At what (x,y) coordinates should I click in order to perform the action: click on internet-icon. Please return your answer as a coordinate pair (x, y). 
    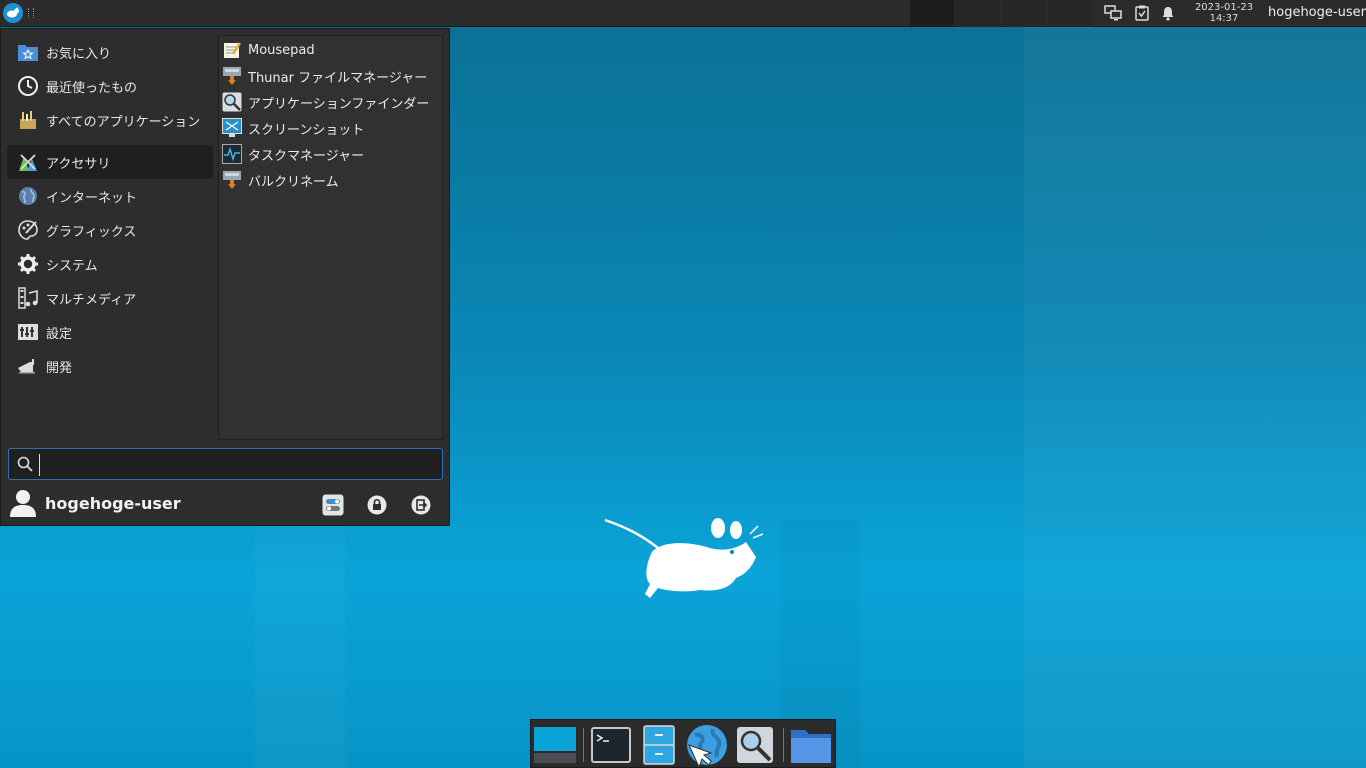
    Looking at the image, I should click on (28, 196).